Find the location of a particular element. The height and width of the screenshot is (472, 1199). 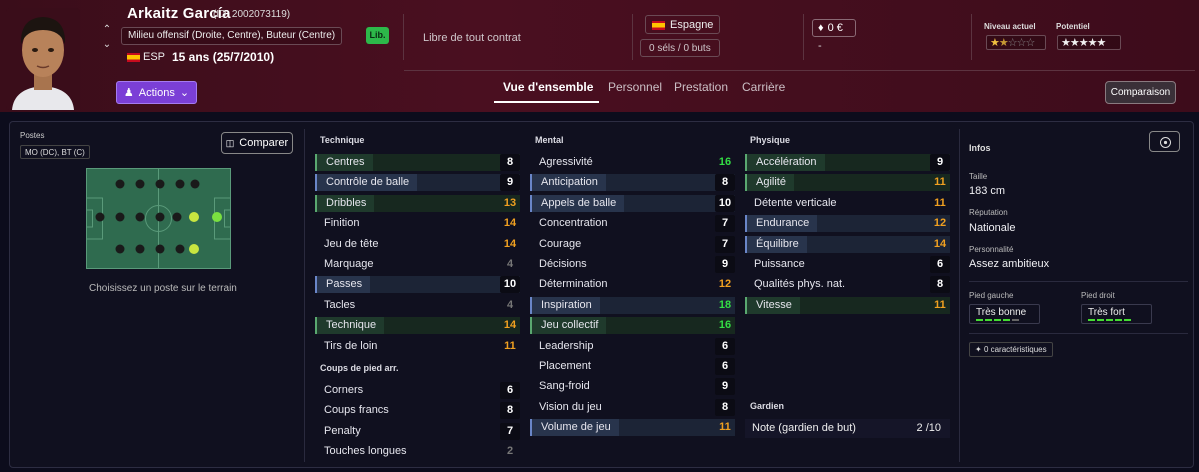

attribute-row: Concentration 7 is located at coordinates (632, 224).